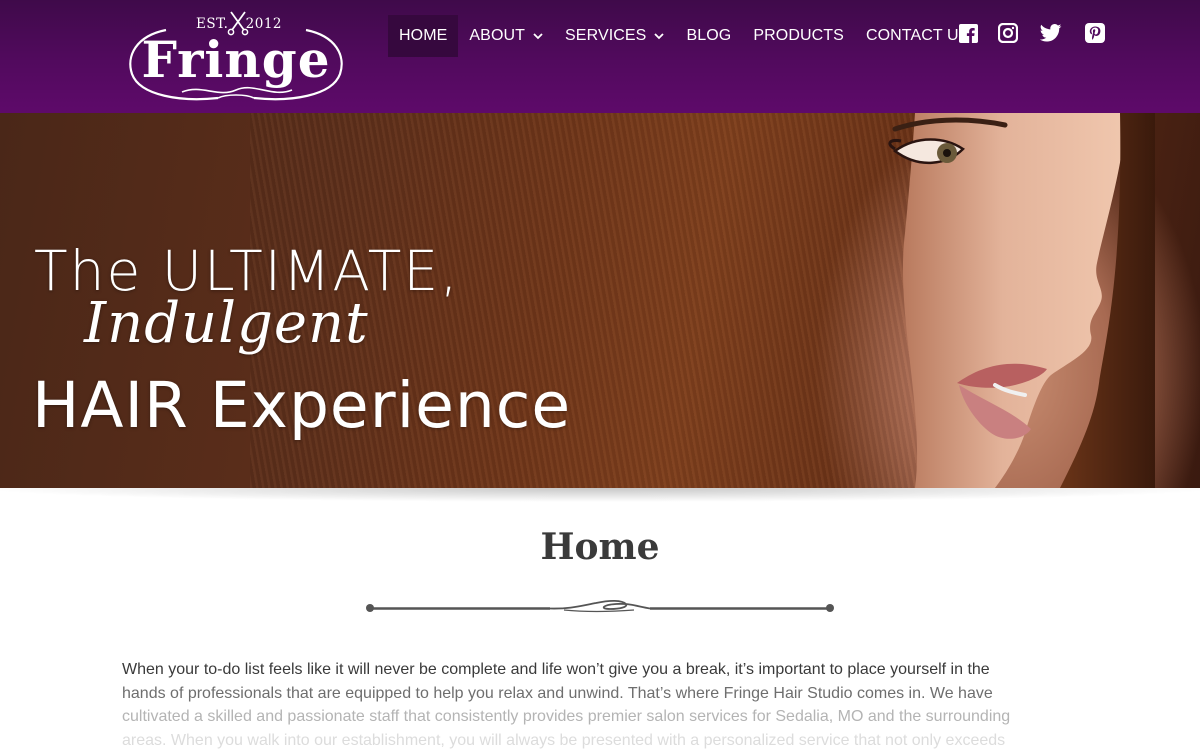 Image resolution: width=1200 pixels, height=750 pixels. What do you see at coordinates (600, 497) in the screenshot?
I see `hero-drop-shadow` at bounding box center [600, 497].